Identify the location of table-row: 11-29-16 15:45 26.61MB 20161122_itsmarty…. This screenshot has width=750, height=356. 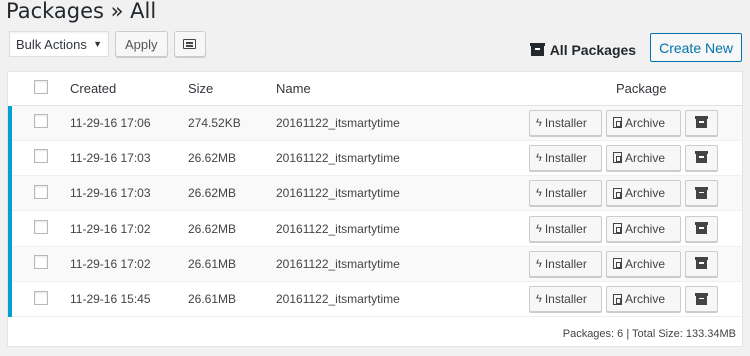
(375, 299).